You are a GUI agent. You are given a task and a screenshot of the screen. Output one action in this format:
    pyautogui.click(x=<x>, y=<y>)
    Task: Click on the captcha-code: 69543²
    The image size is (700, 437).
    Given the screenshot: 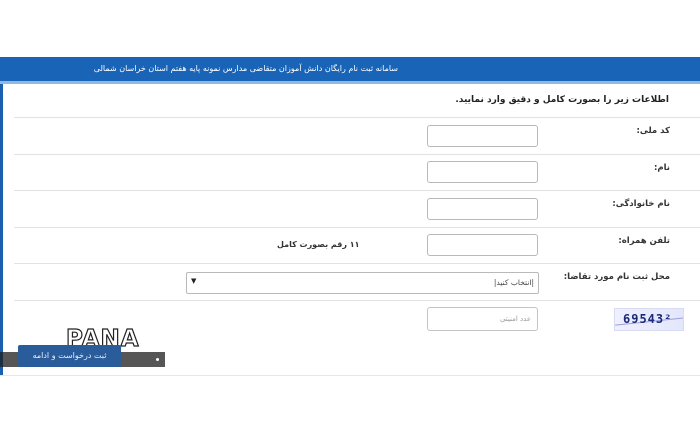 What is the action you would take?
    pyautogui.click(x=648, y=319)
    